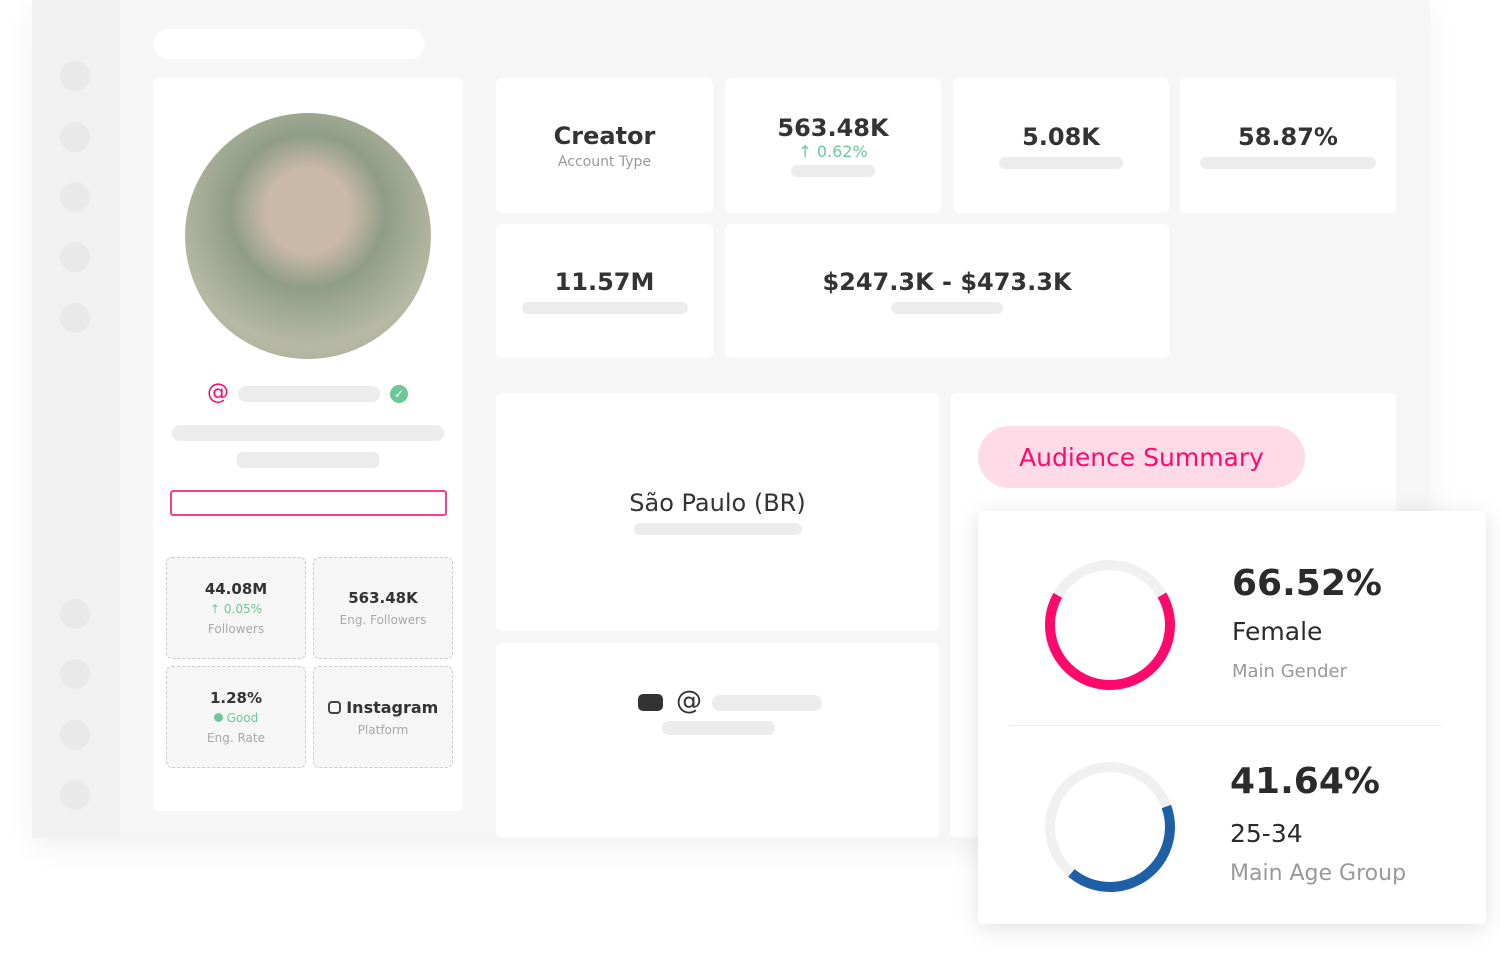  Describe the element at coordinates (399, 394) in the screenshot. I see `check-circle-icon: ✓` at that location.